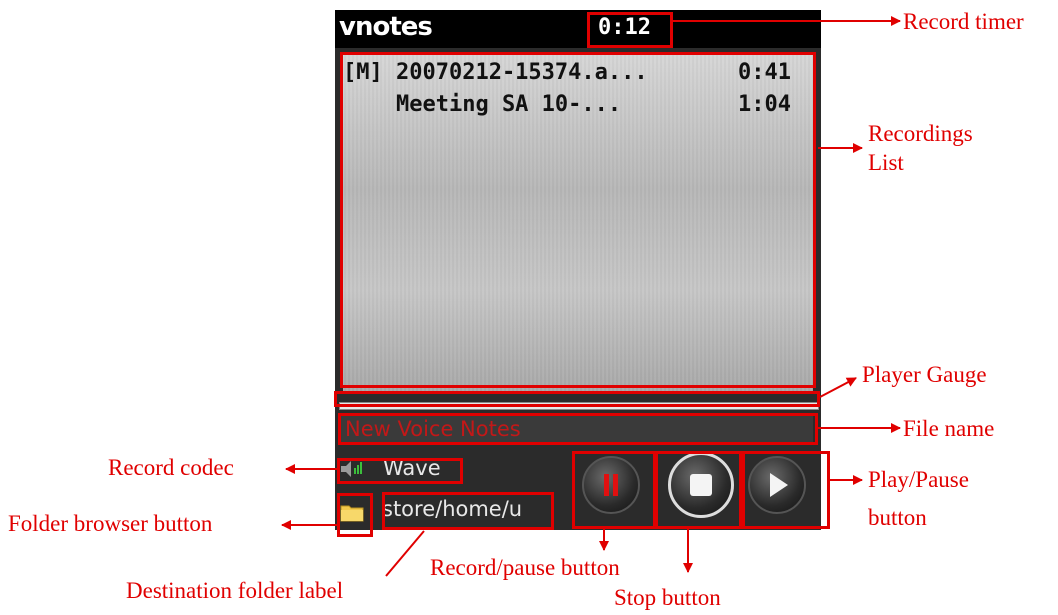 This screenshot has width=1058, height=615. What do you see at coordinates (897, 517) in the screenshot?
I see `label-play-pause-2: button` at bounding box center [897, 517].